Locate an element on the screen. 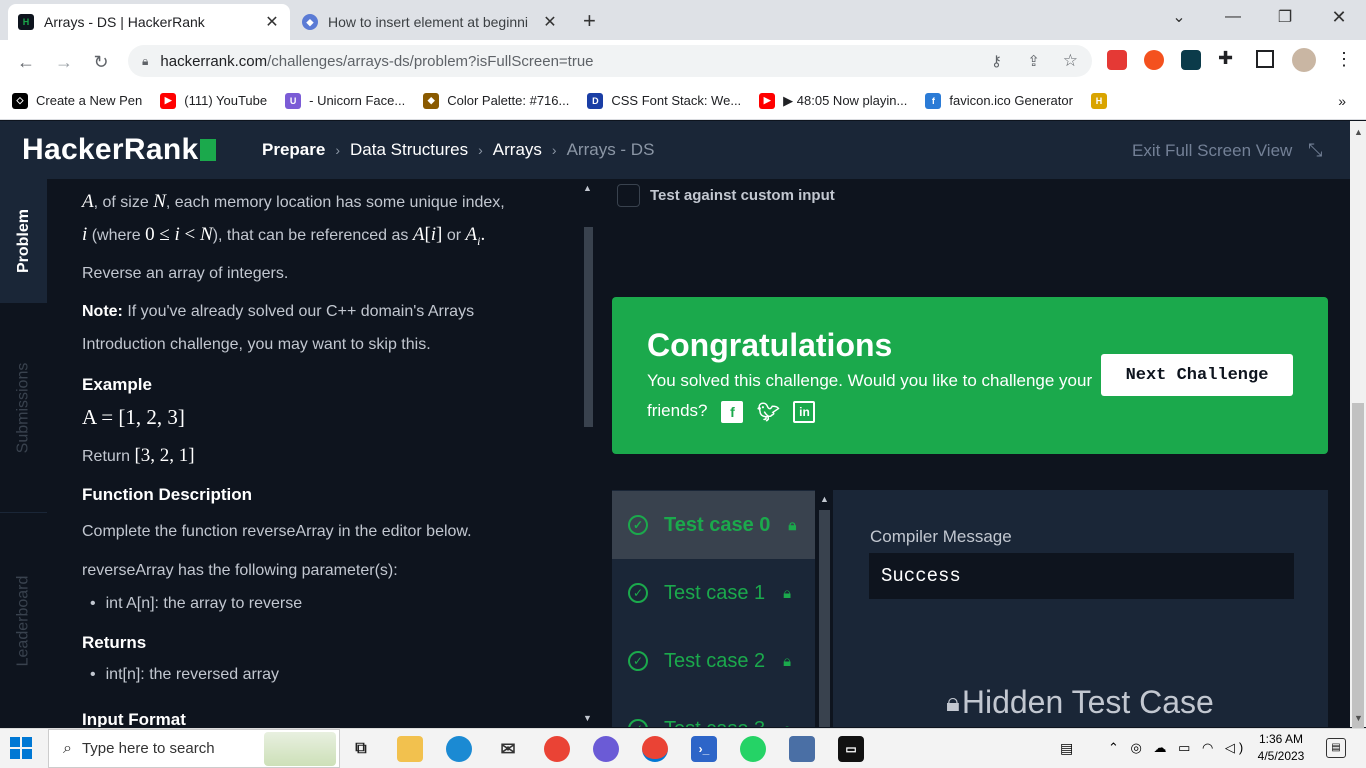 This screenshot has height=768, width=1366. tab-problem: Problem is located at coordinates (23, 241).